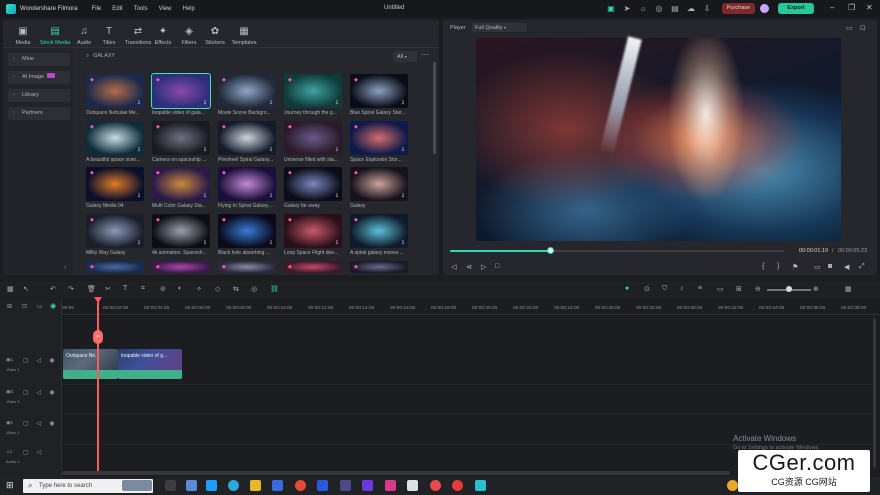 This screenshot has width=880, height=495. Describe the element at coordinates (24, 306) in the screenshot. I see `link-track-icon: ⊡` at that location.